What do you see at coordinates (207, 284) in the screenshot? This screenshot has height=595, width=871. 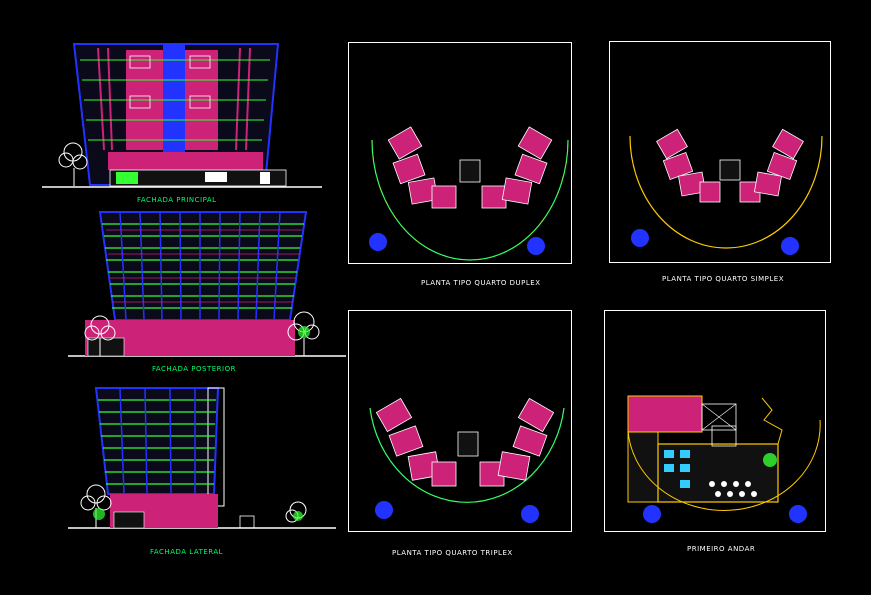 I see `fachada-posterior-elevation` at bounding box center [207, 284].